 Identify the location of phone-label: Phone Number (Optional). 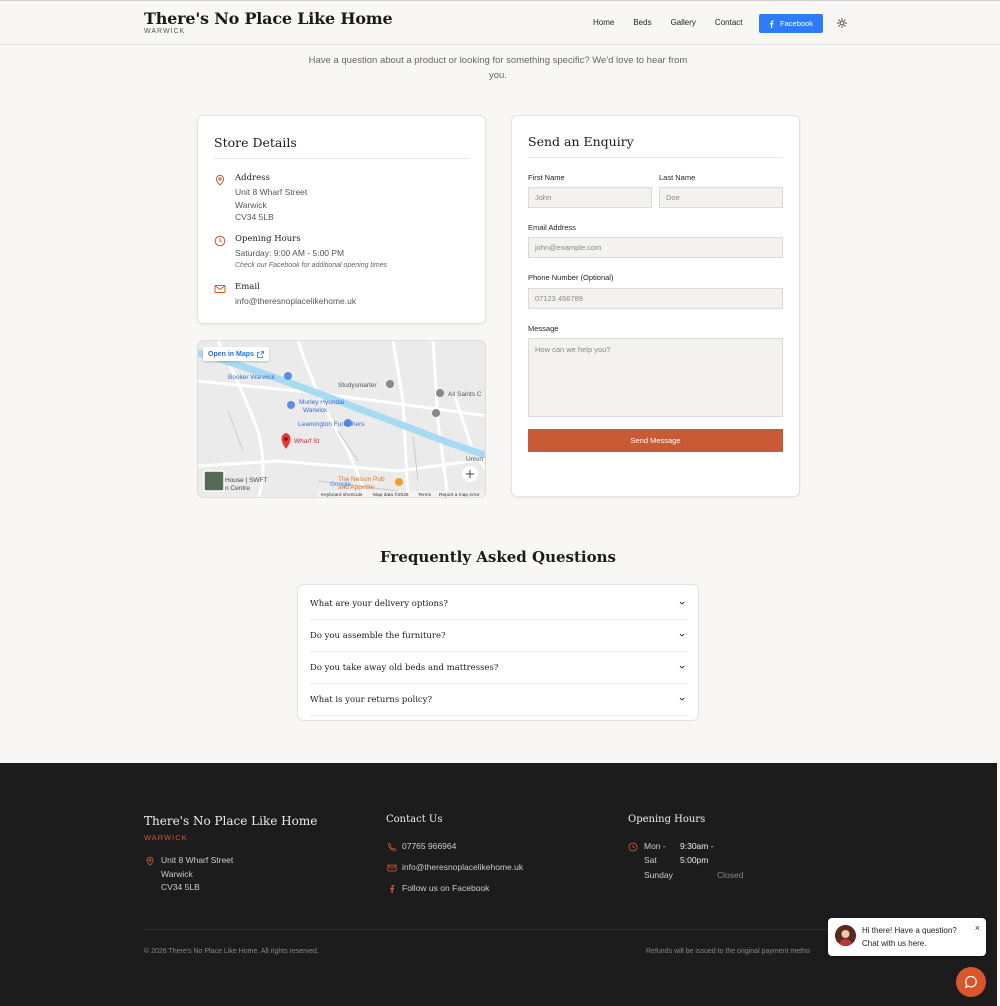
(571, 277).